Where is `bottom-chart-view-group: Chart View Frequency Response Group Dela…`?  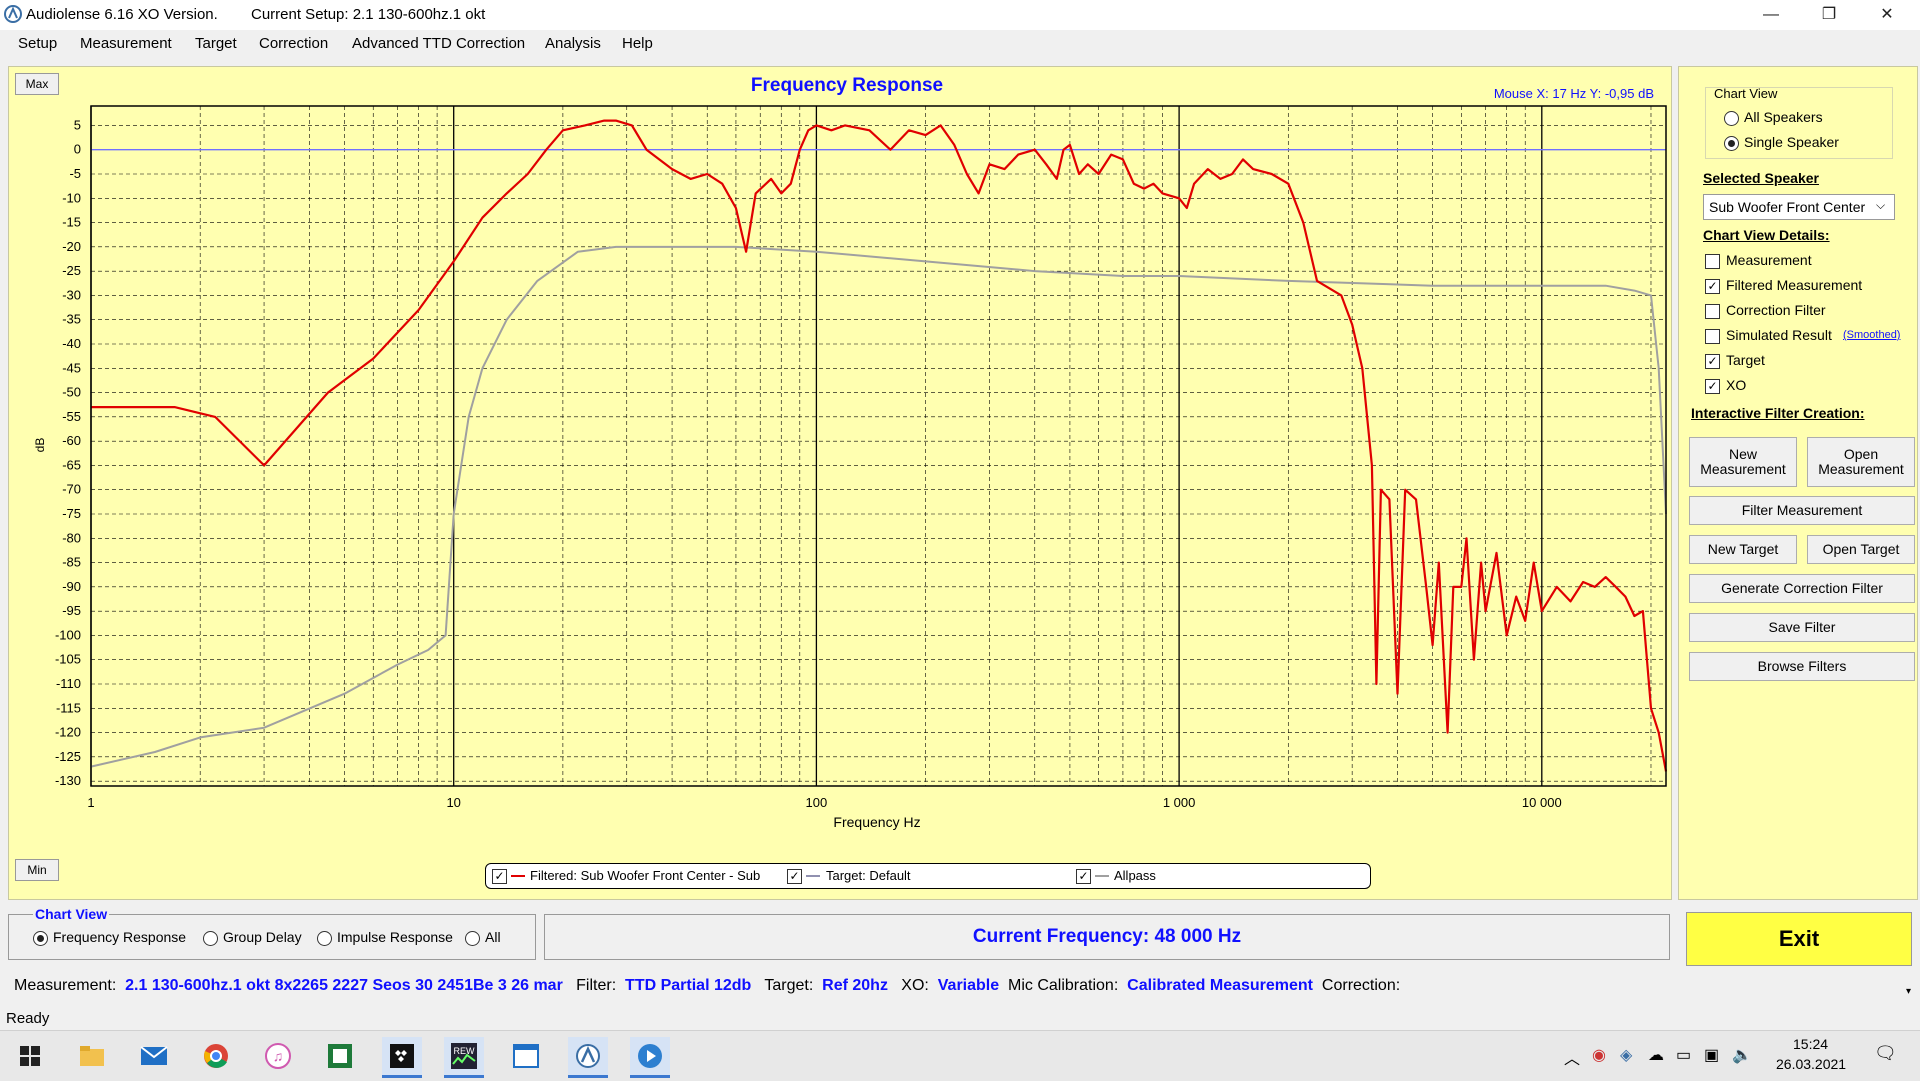 bottom-chart-view-group: Chart View Frequency Response Group Dela… is located at coordinates (272, 933).